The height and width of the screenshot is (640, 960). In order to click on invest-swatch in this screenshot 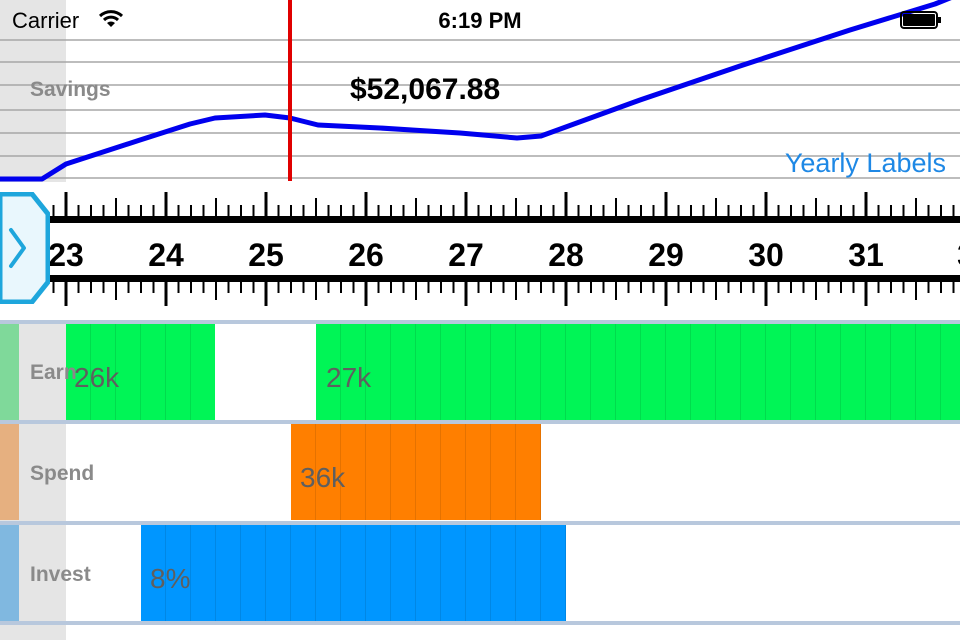, I will do `click(9, 573)`.